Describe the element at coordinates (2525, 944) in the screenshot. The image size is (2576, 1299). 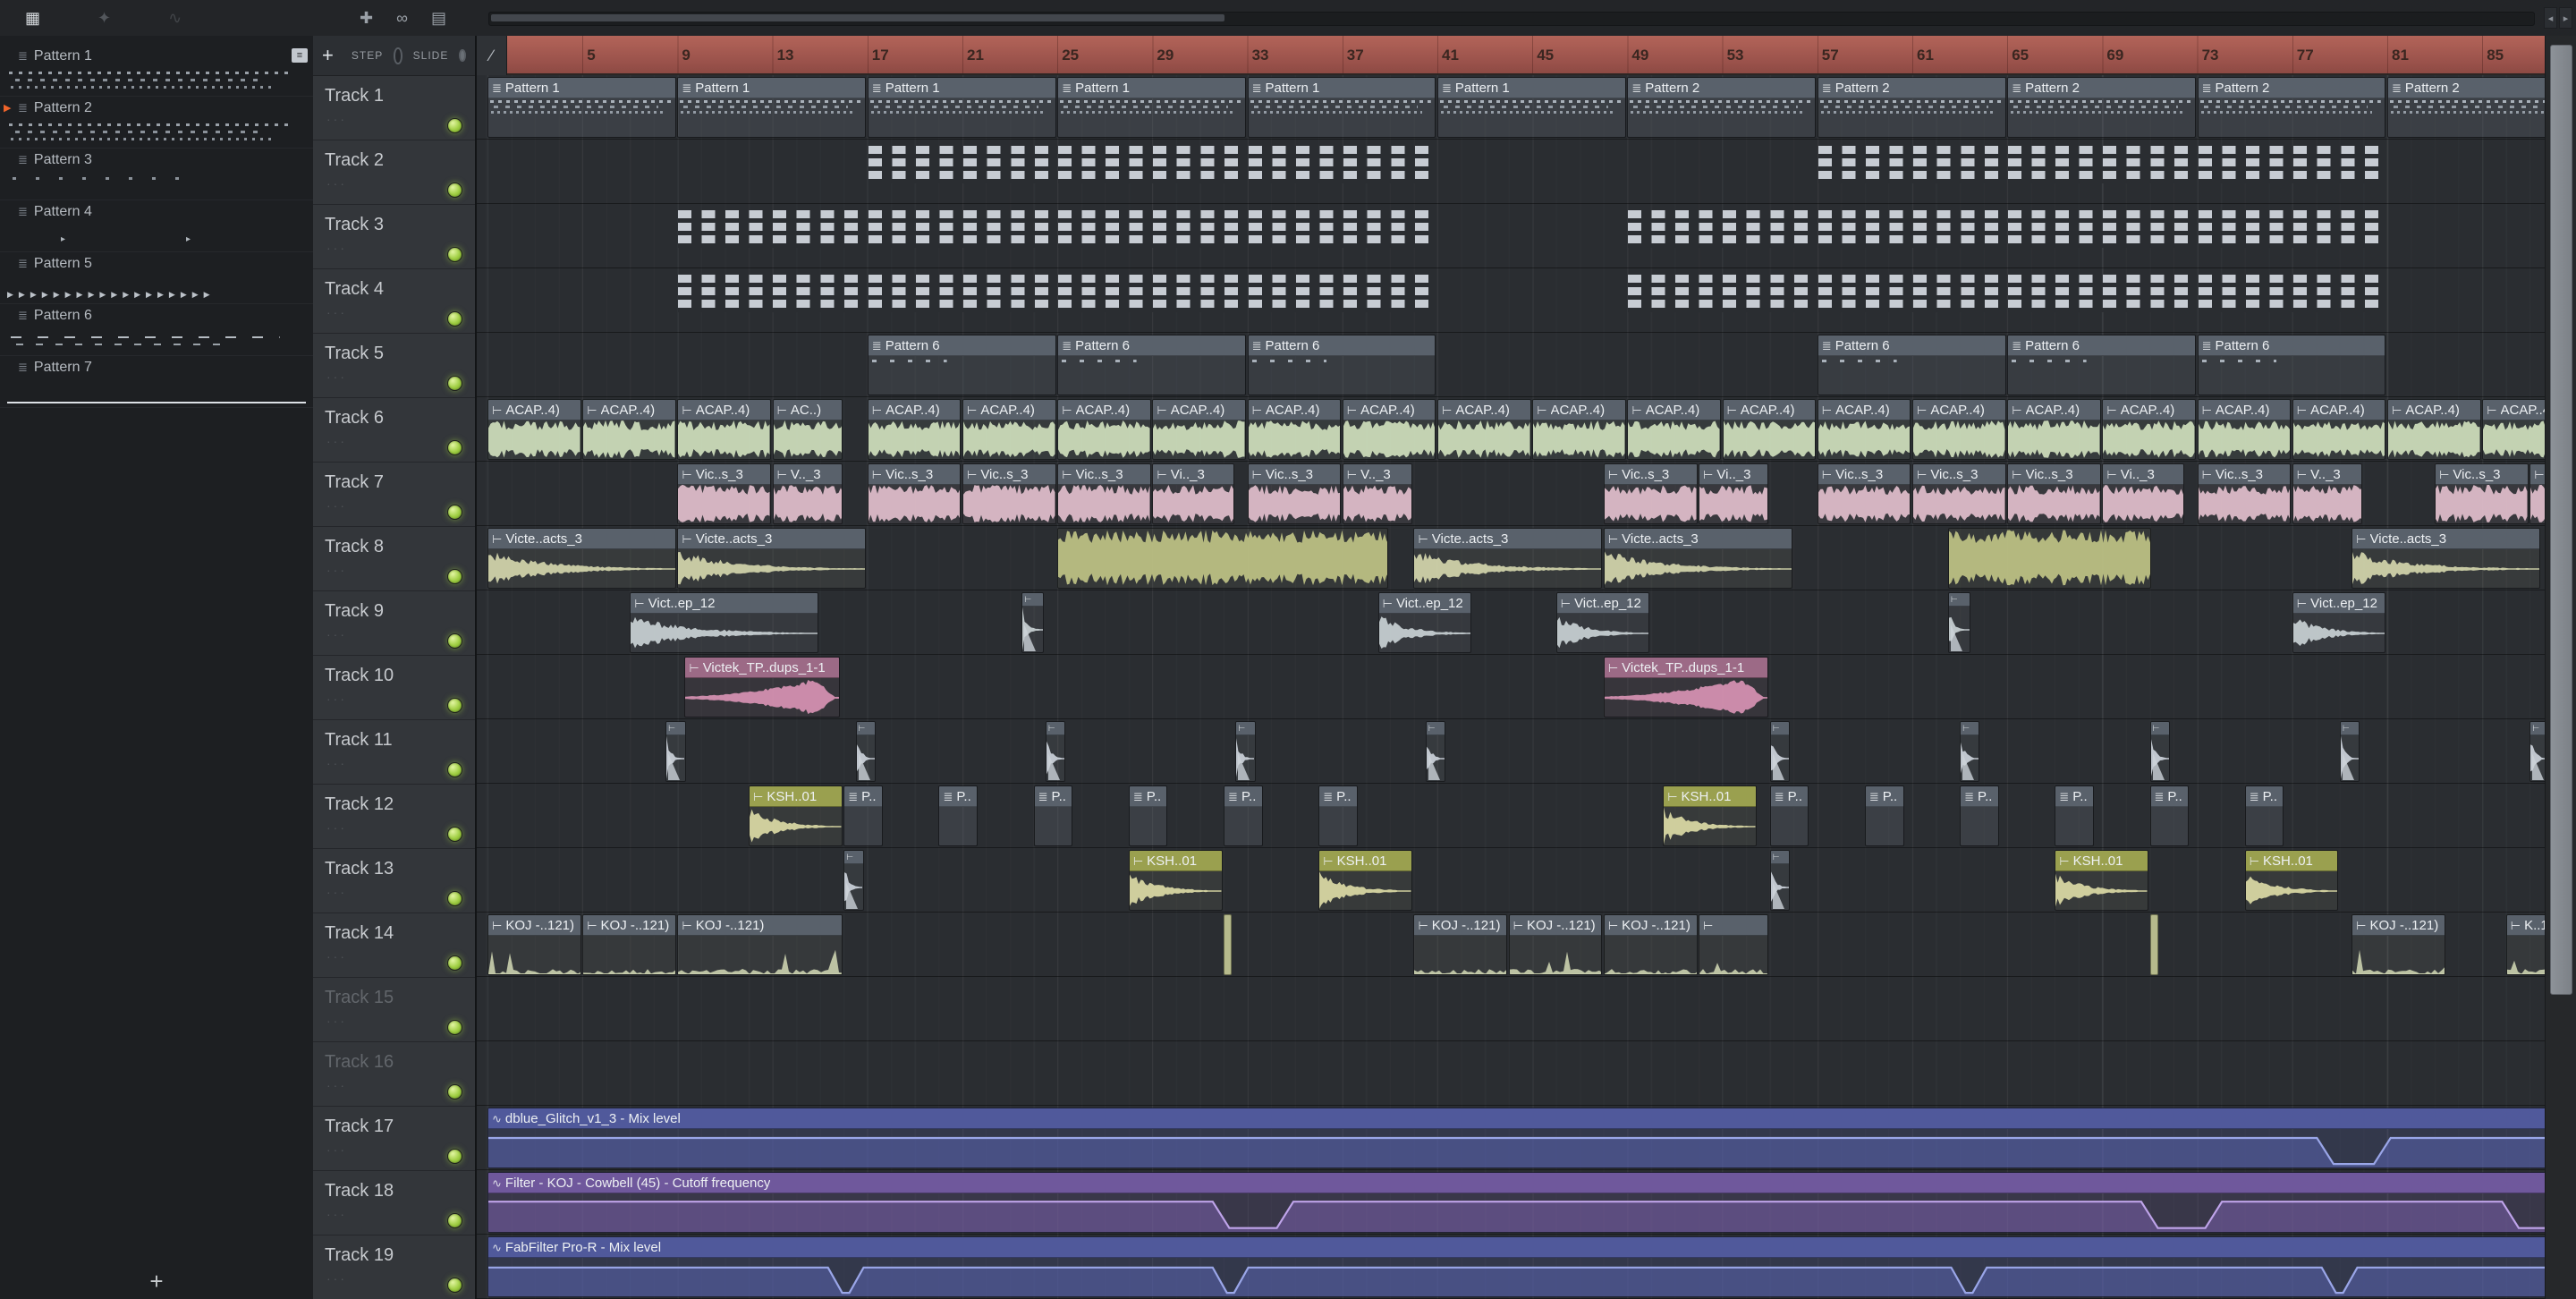
I see `audio-clip: ⊢K..1)` at that location.